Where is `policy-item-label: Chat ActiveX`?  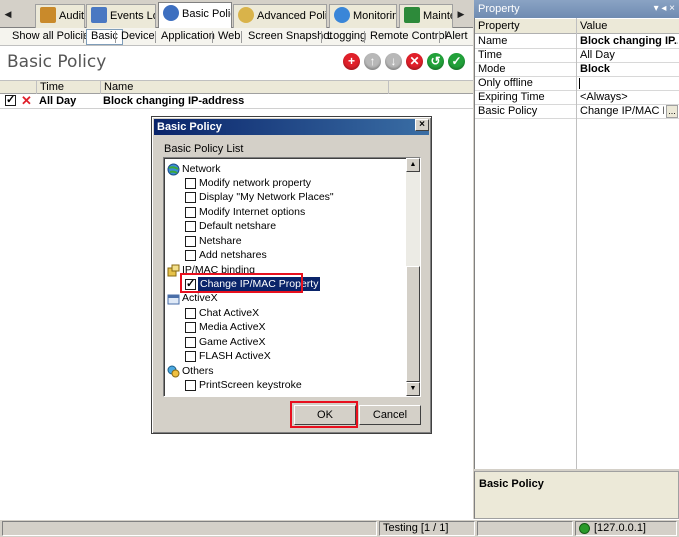
policy-item-label: Chat ActiveX is located at coordinates (229, 313).